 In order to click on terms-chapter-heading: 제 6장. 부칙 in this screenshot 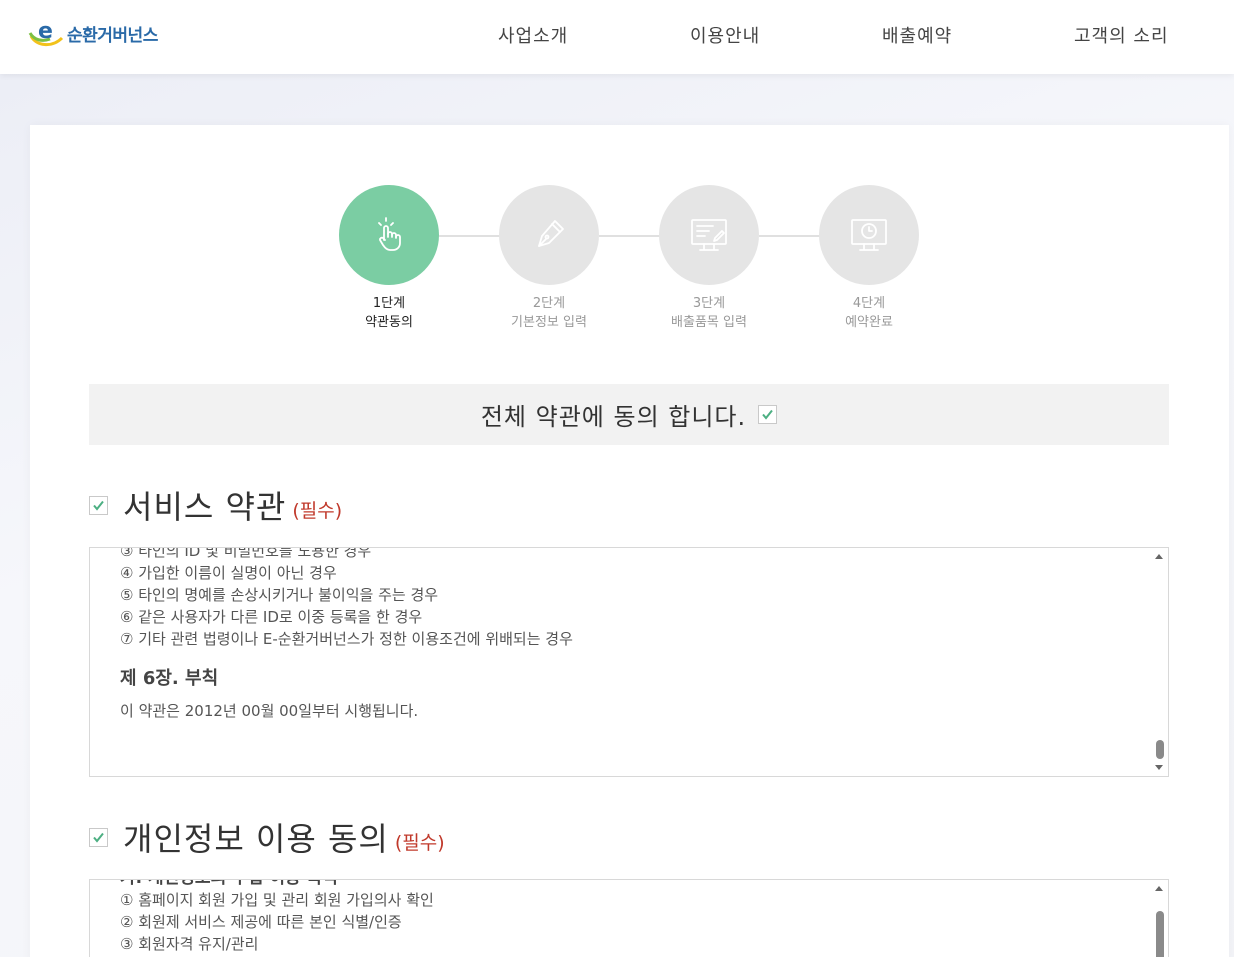, I will do `click(169, 678)`.